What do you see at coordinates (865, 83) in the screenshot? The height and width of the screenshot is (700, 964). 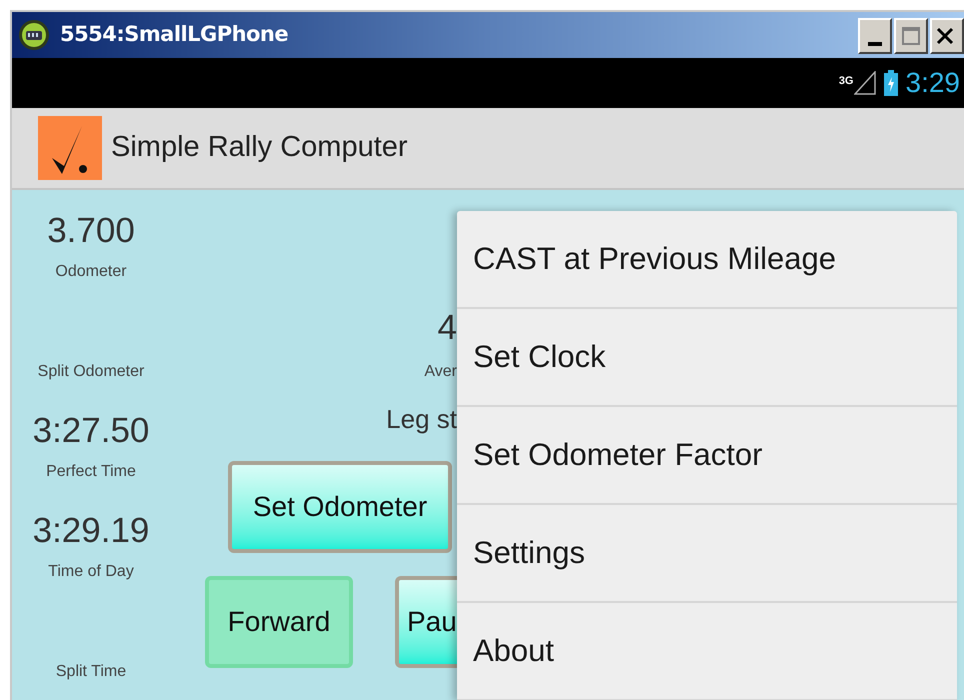 I see `signal-icon` at bounding box center [865, 83].